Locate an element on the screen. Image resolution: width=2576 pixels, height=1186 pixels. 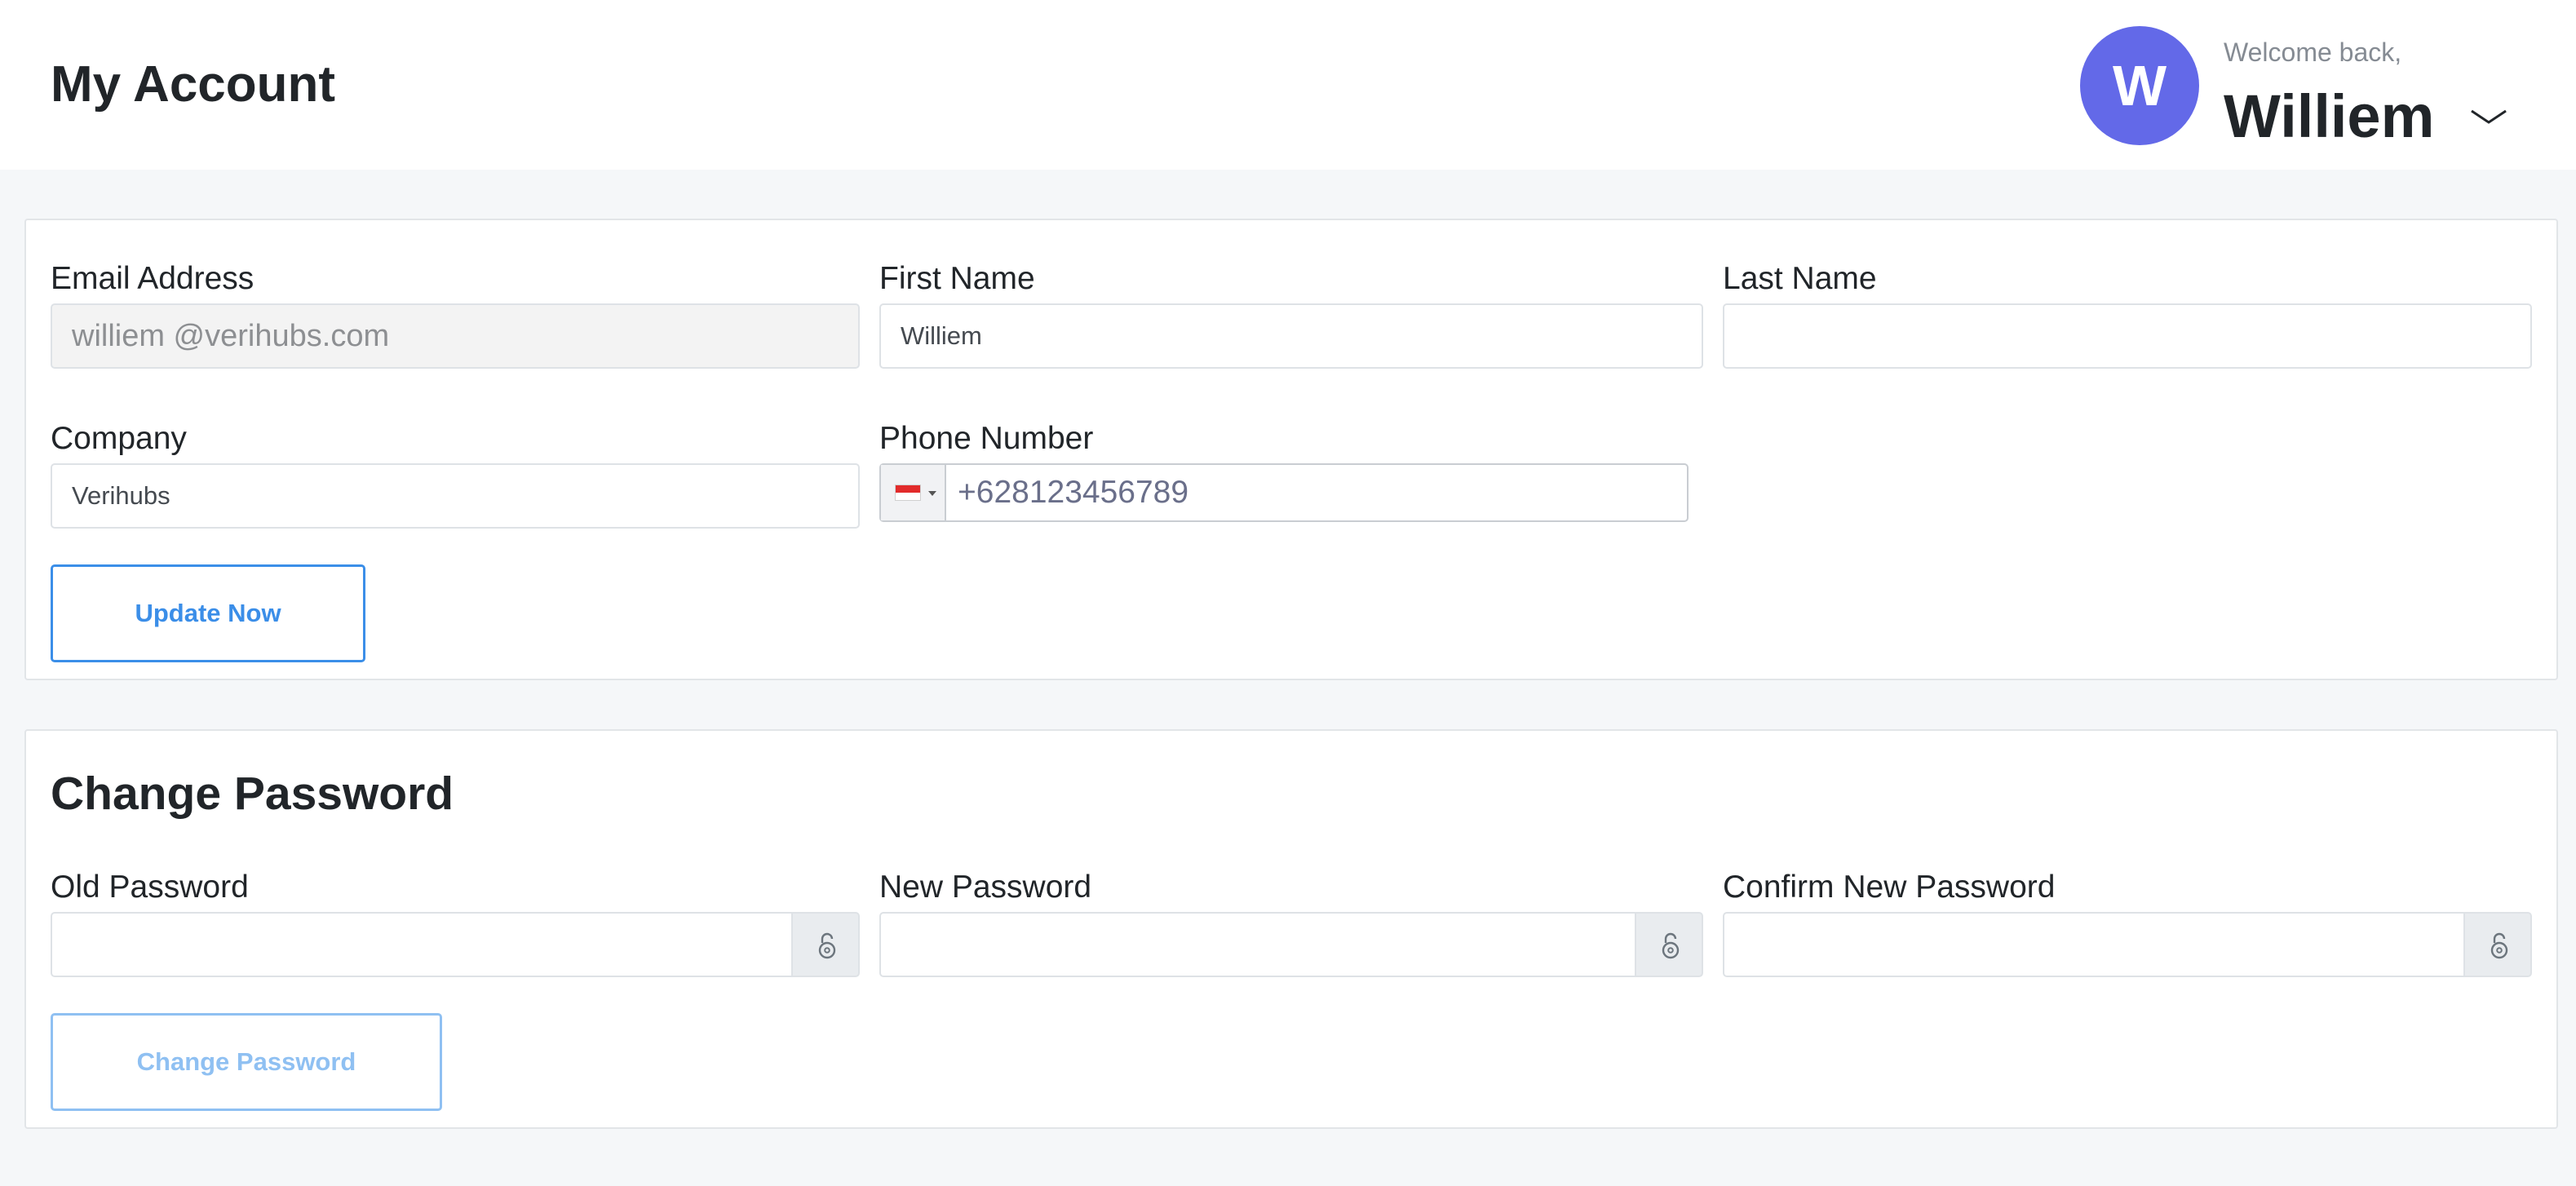
phone-field is located at coordinates (1284, 492).